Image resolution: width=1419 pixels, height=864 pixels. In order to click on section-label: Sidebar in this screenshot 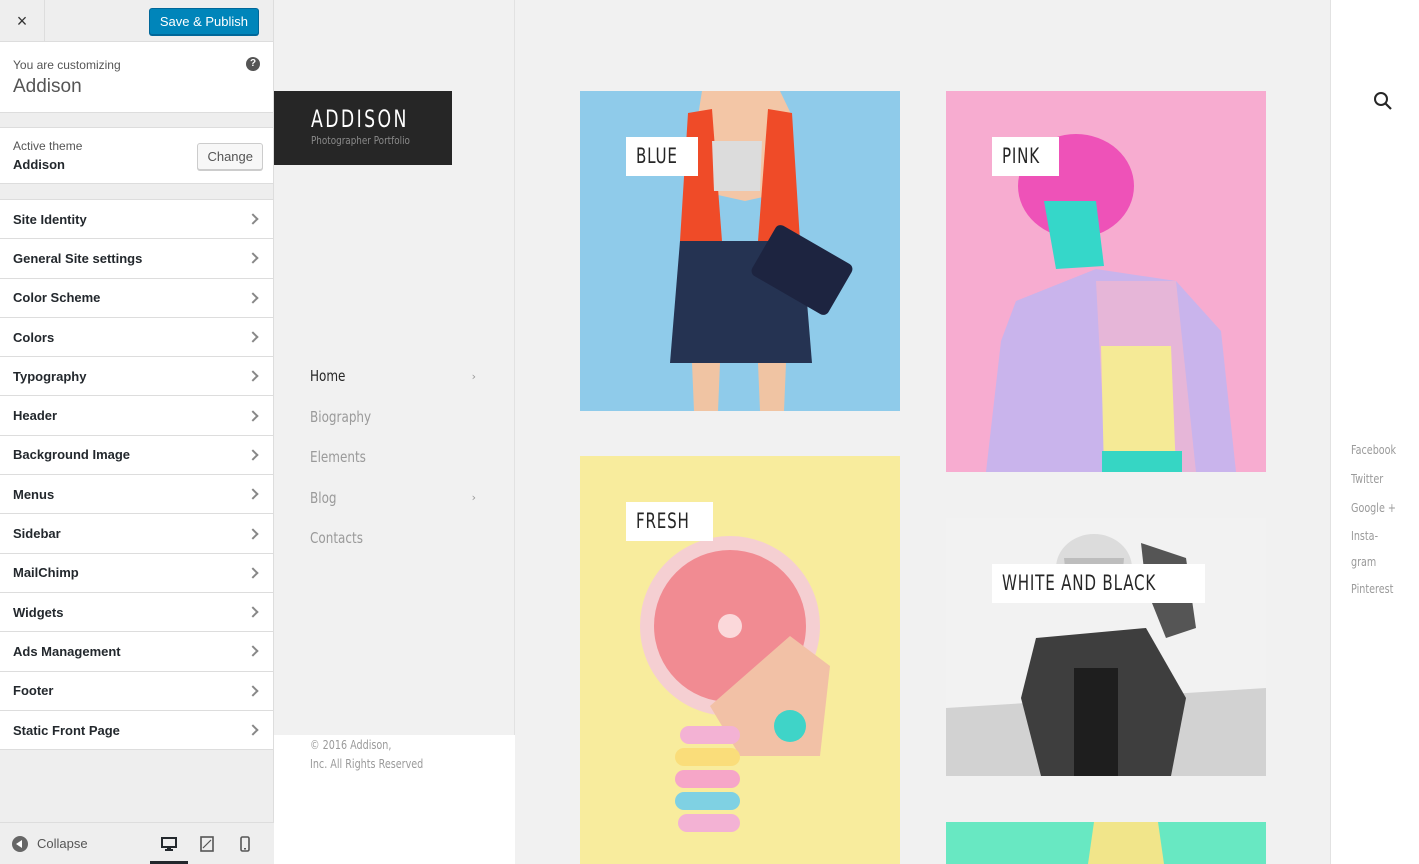, I will do `click(37, 534)`.